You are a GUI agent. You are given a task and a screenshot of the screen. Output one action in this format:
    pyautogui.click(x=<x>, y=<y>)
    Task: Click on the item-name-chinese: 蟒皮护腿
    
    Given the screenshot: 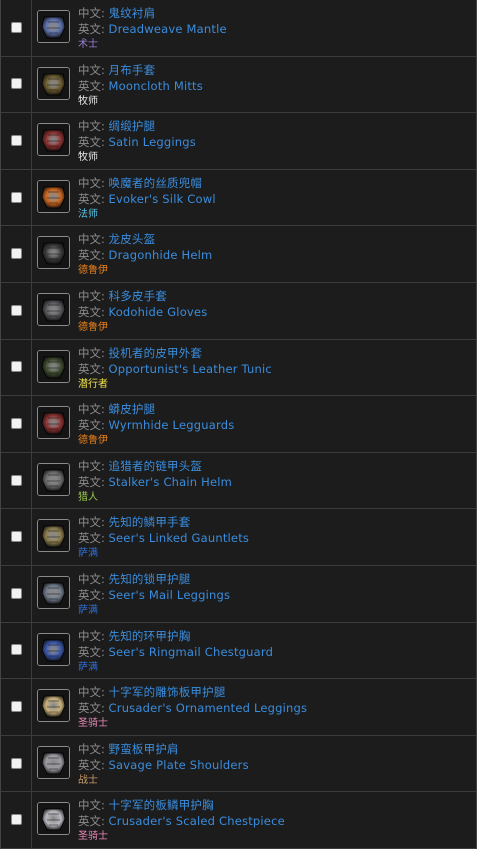 What is the action you would take?
    pyautogui.click(x=132, y=409)
    